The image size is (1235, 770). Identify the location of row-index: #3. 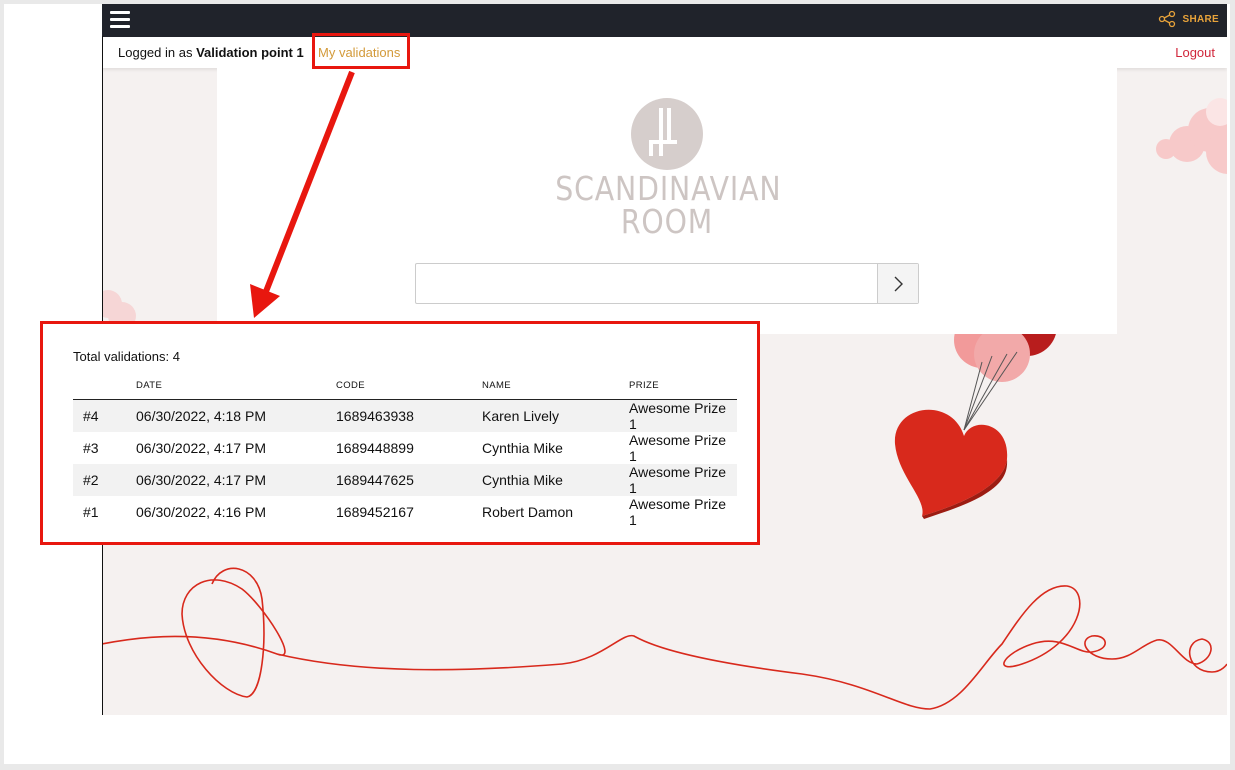
(91, 448).